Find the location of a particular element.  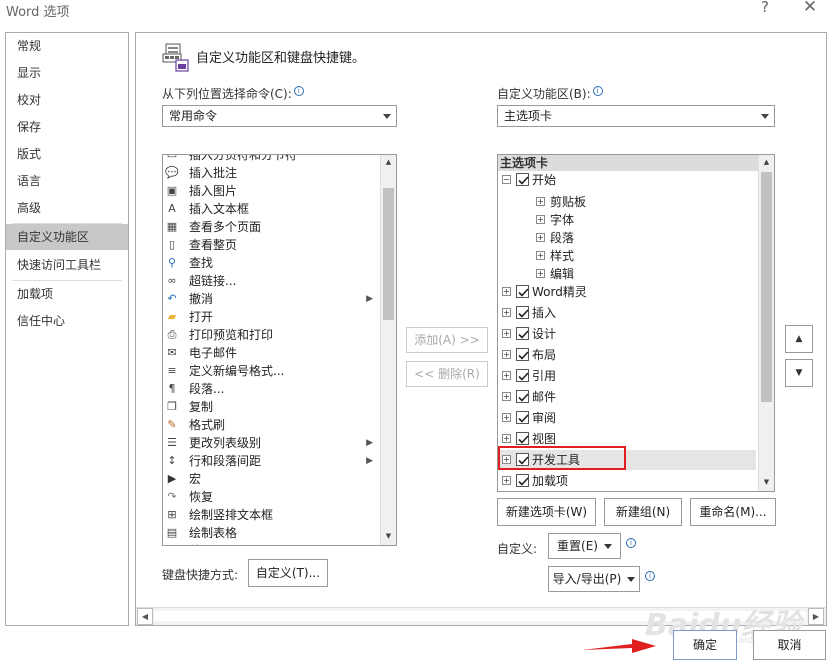

list-item: ✉ 电子邮件 is located at coordinates (270, 353).